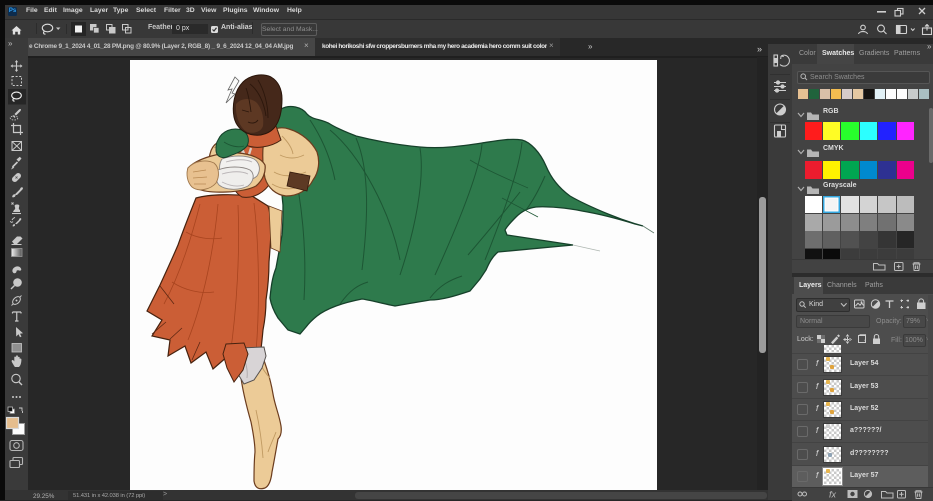 The height and width of the screenshot is (501, 933). What do you see at coordinates (833, 495) in the screenshot?
I see `svg-text: fx` at bounding box center [833, 495].